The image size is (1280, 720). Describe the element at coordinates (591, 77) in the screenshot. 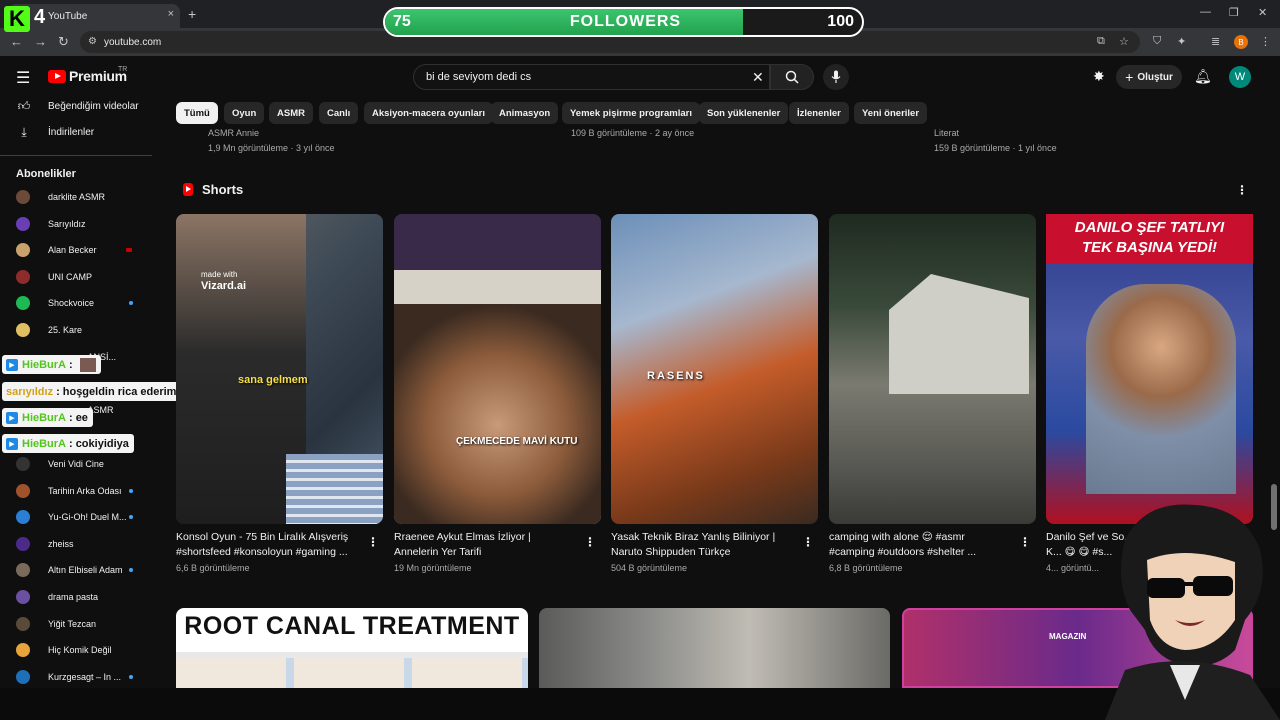

I see `search-input: bi de seviyom dedi cs` at that location.